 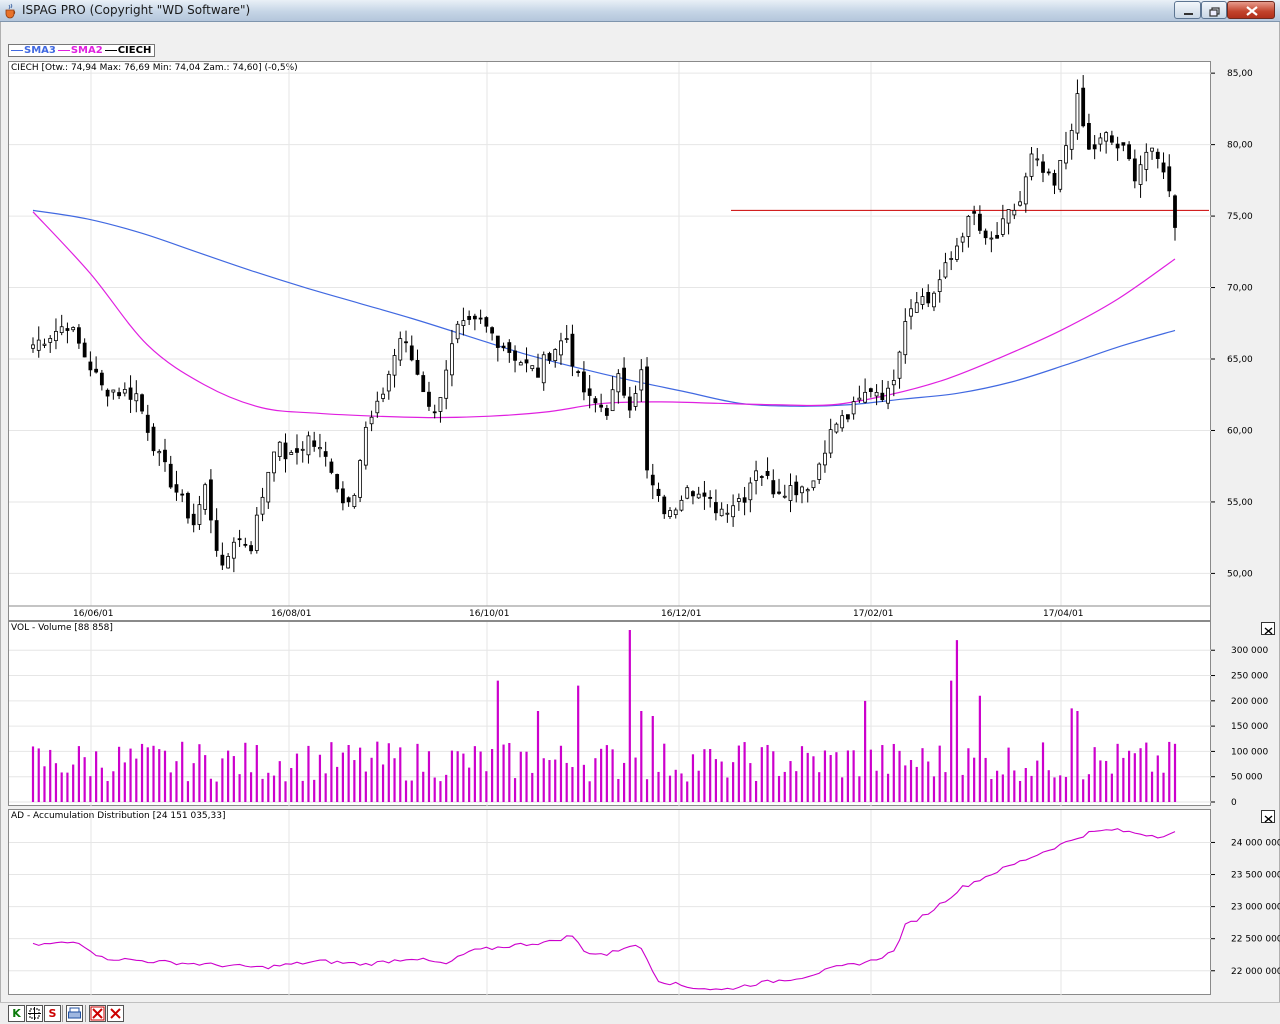 What do you see at coordinates (1187, 10) in the screenshot?
I see `minimize-button` at bounding box center [1187, 10].